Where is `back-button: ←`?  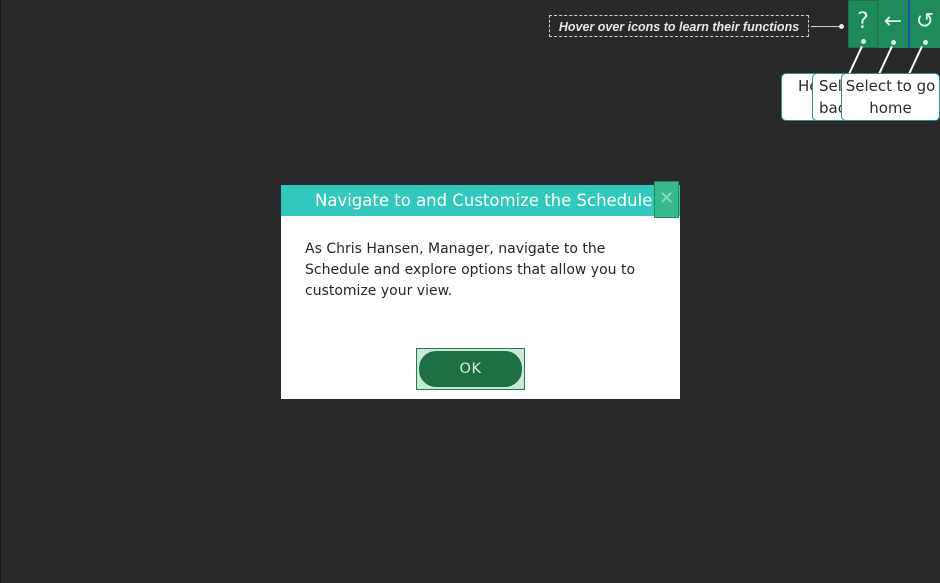 back-button: ← is located at coordinates (893, 24).